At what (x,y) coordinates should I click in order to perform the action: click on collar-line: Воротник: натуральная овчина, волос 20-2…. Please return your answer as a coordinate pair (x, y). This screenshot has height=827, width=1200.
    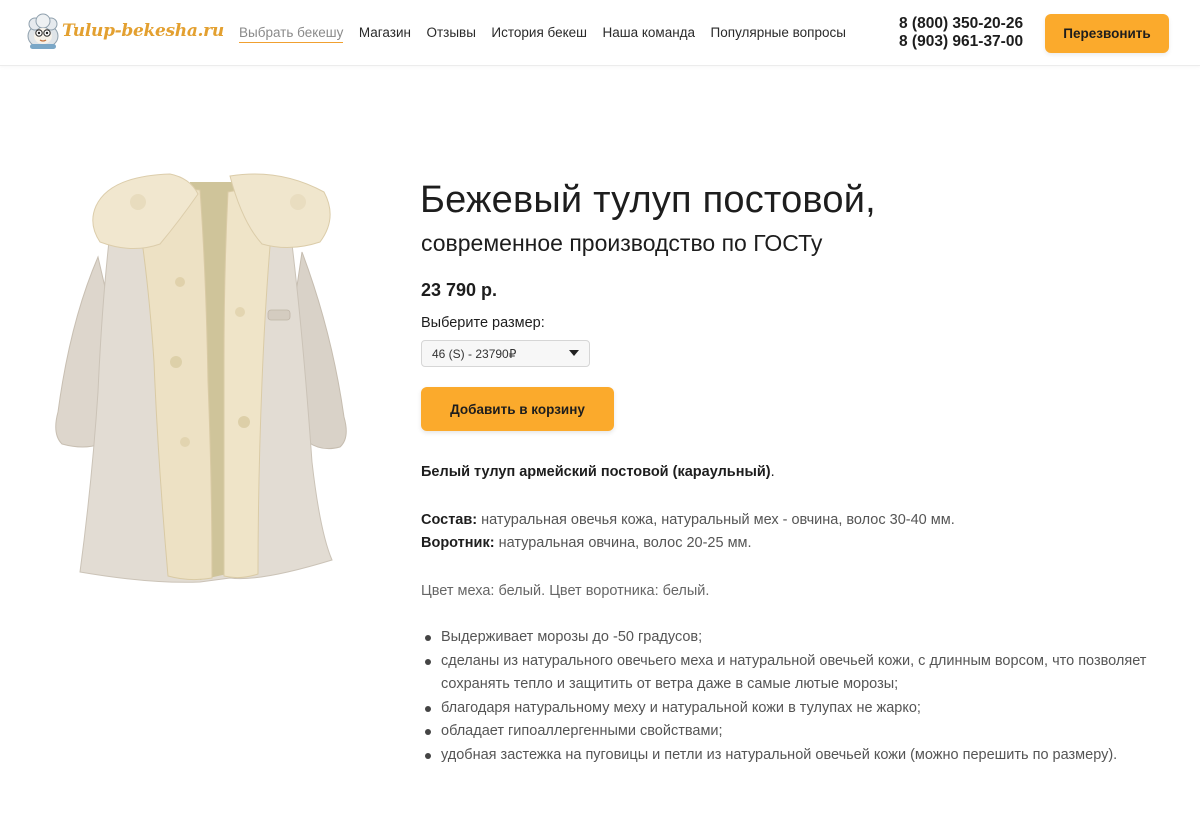
    Looking at the image, I should click on (586, 543).